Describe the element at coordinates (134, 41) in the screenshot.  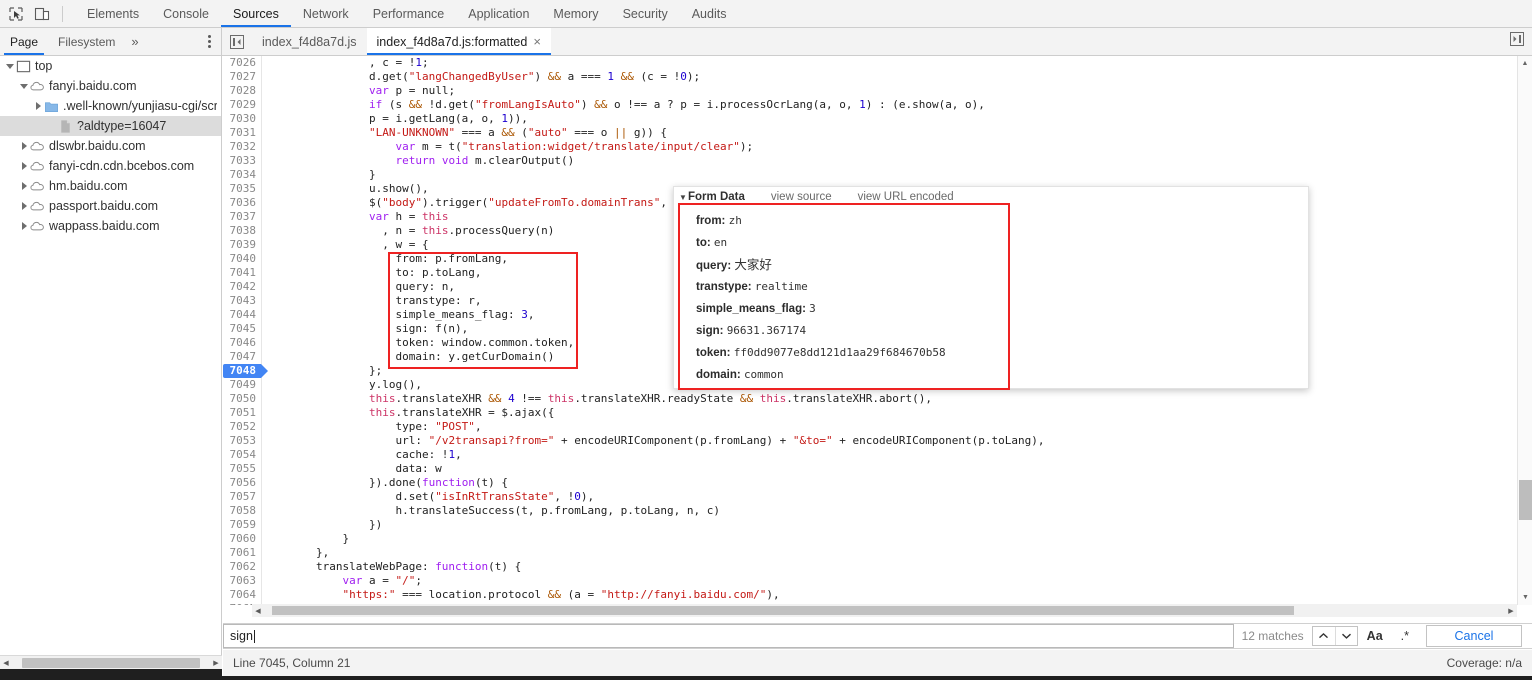
I see `nav-more-tabs-icon: »` at that location.